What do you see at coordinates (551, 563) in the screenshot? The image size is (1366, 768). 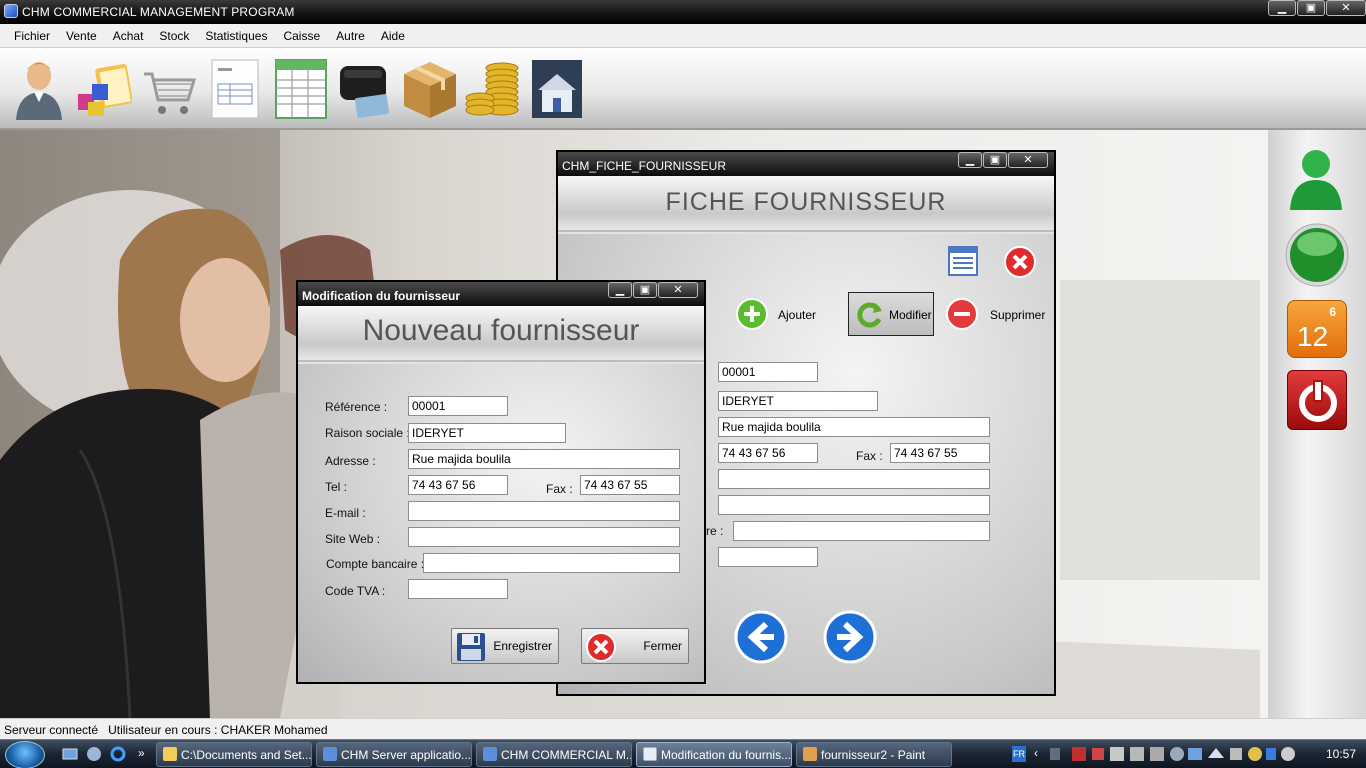 I see `compte-bancaire-field` at bounding box center [551, 563].